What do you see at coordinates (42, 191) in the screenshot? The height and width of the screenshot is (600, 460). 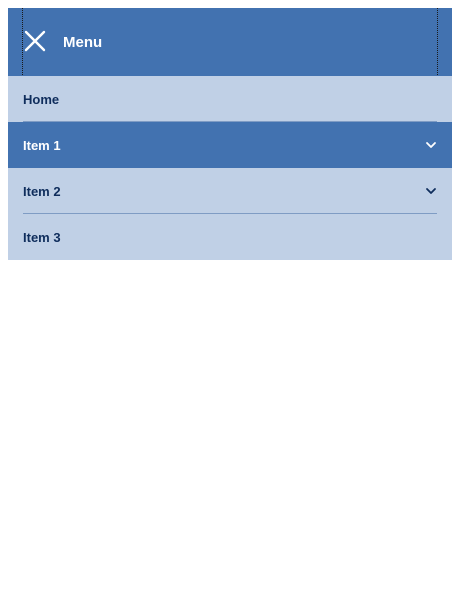 I see `menu-item-label: Item 2` at bounding box center [42, 191].